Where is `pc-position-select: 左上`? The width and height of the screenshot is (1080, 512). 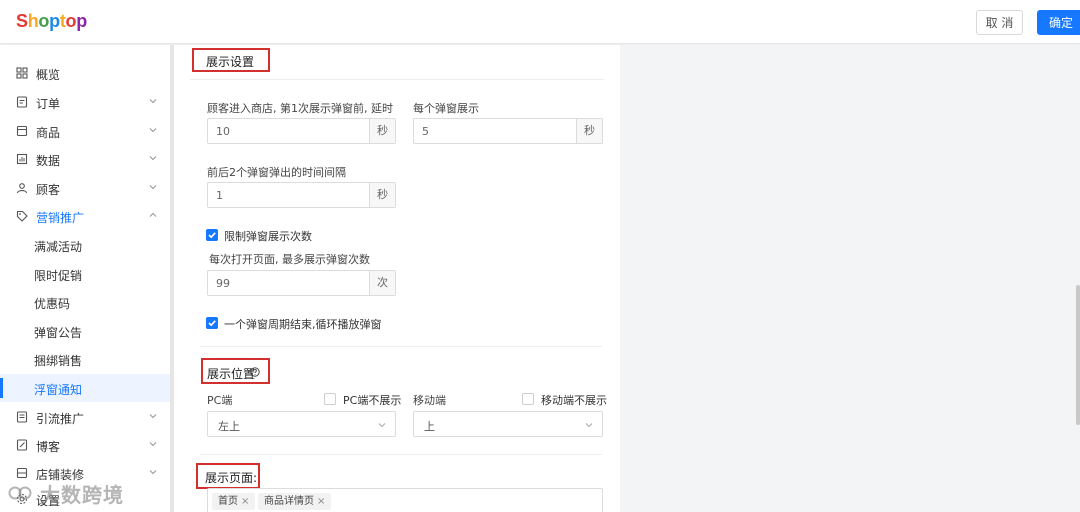 pc-position-select: 左上 is located at coordinates (301, 424).